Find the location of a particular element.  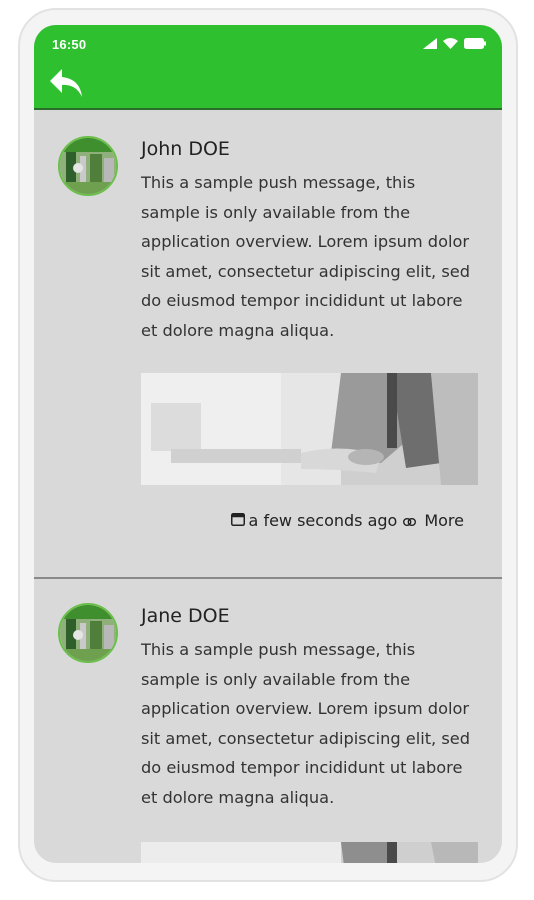

battery-icon is located at coordinates (475, 45).